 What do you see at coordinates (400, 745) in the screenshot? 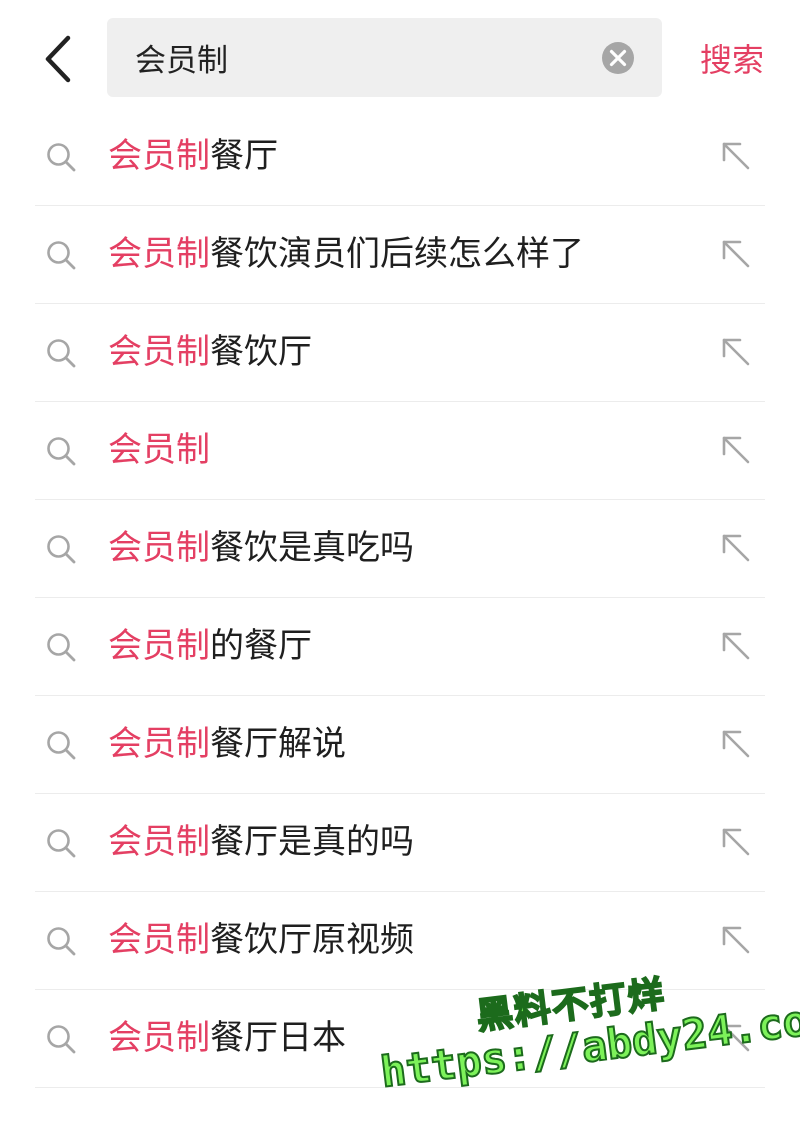
I see `suggestion-item: 会员制餐厅解说` at bounding box center [400, 745].